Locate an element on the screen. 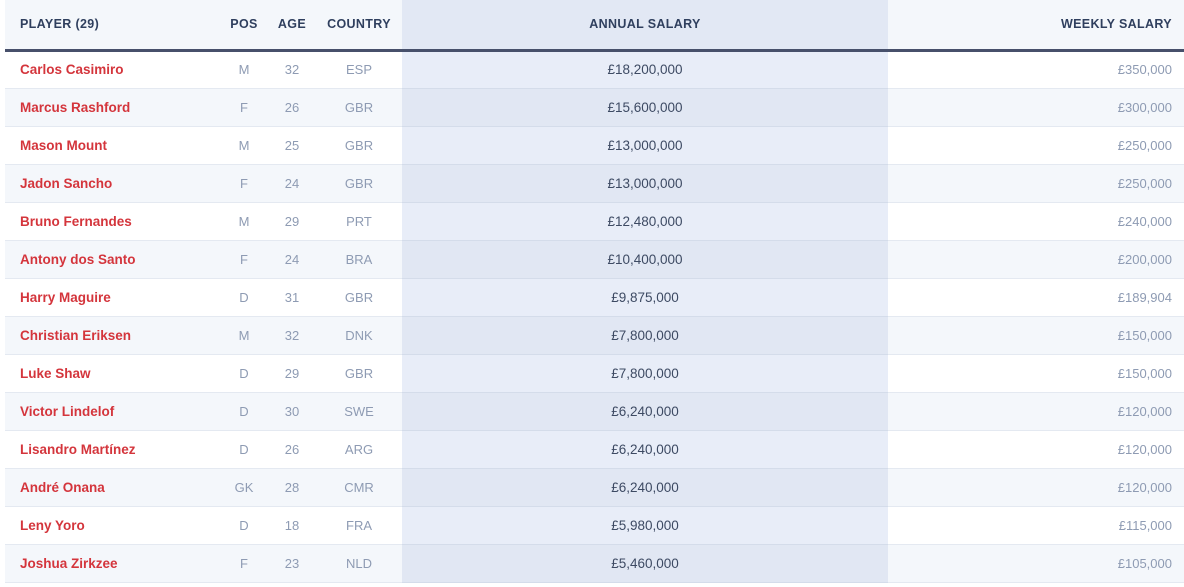  column-header-player: PLAYER (29) is located at coordinates (112, 26).